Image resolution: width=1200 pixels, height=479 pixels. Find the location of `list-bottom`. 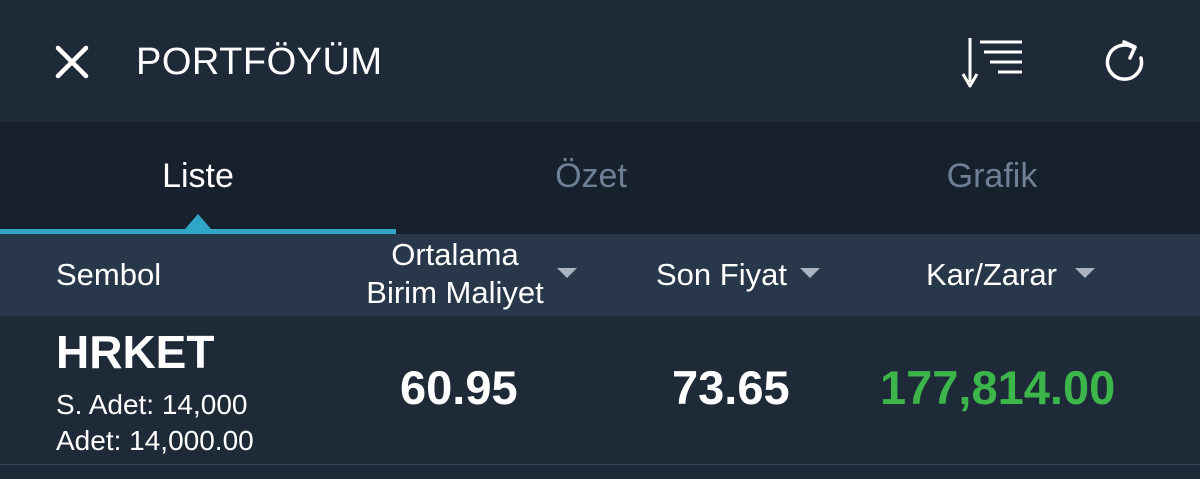

list-bottom is located at coordinates (600, 472).